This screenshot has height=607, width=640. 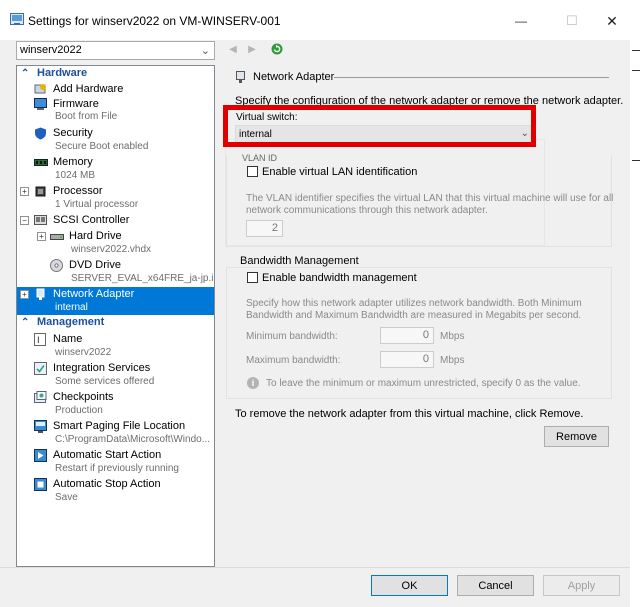 I want to click on ok-button: OK, so click(x=409, y=585).